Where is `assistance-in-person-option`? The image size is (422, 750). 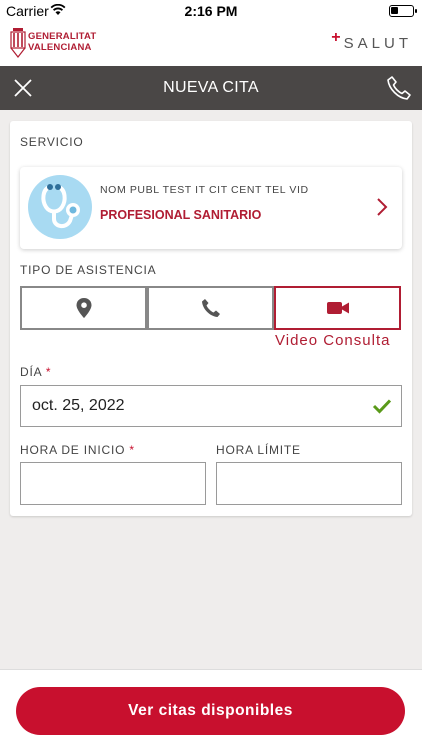 assistance-in-person-option is located at coordinates (83, 308).